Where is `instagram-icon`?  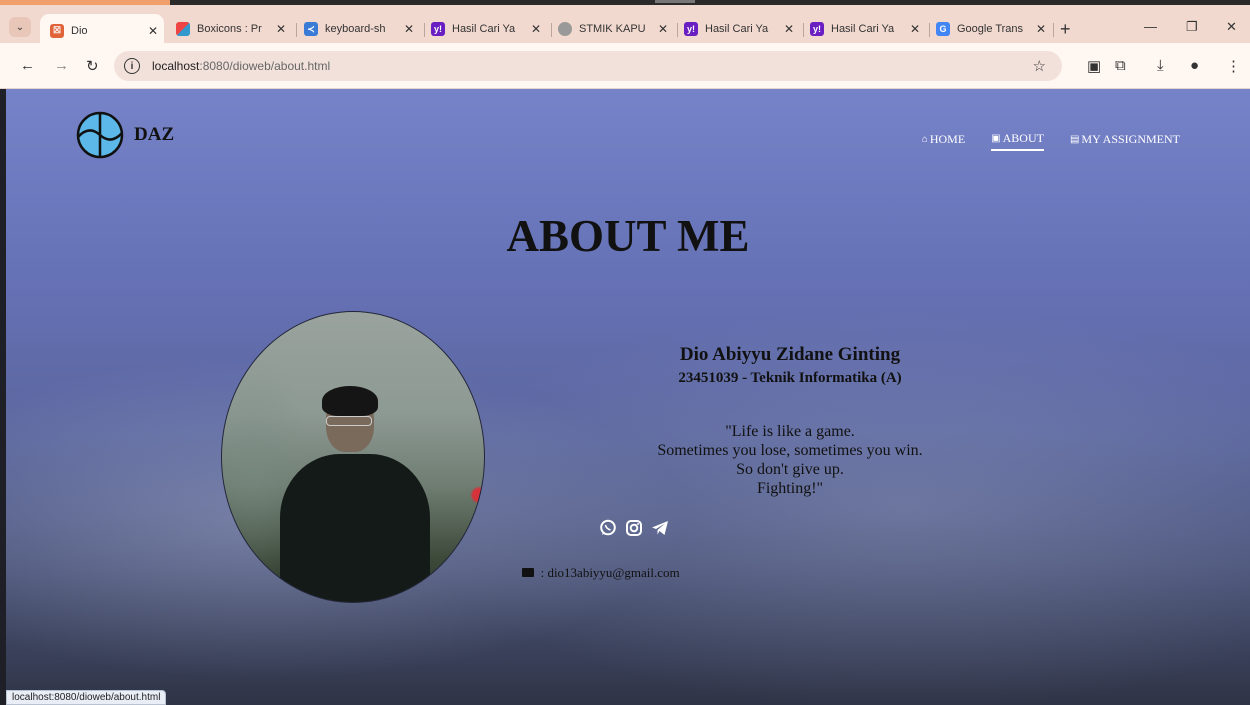 instagram-icon is located at coordinates (634, 528).